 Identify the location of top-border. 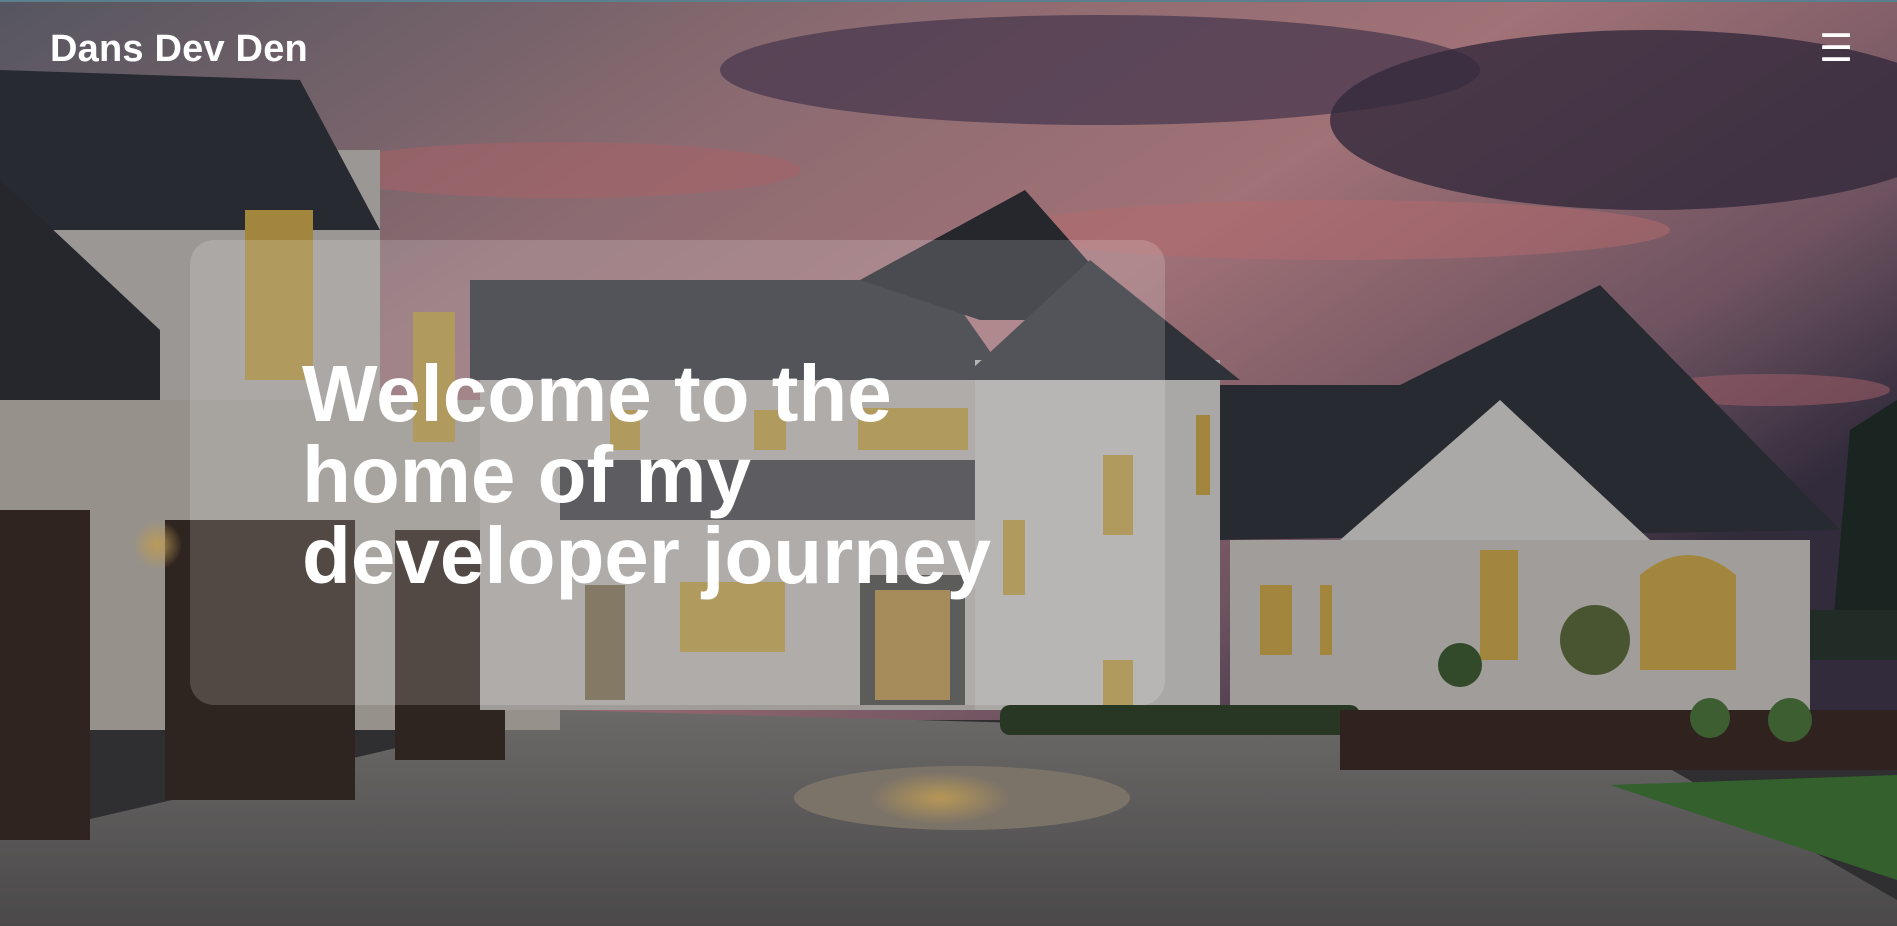
(948, 1).